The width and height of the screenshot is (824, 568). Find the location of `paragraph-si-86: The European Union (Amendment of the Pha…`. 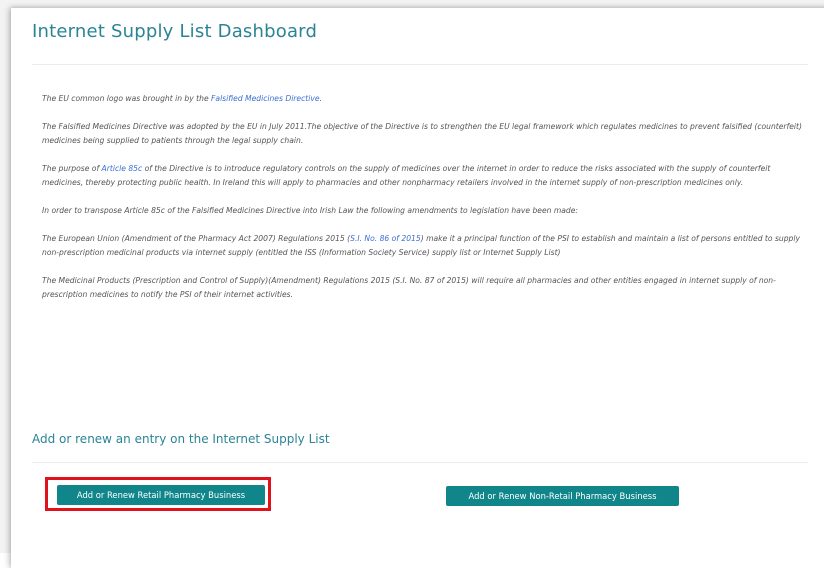

paragraph-si-86: The European Union (Amendment of the Pha… is located at coordinates (422, 246).